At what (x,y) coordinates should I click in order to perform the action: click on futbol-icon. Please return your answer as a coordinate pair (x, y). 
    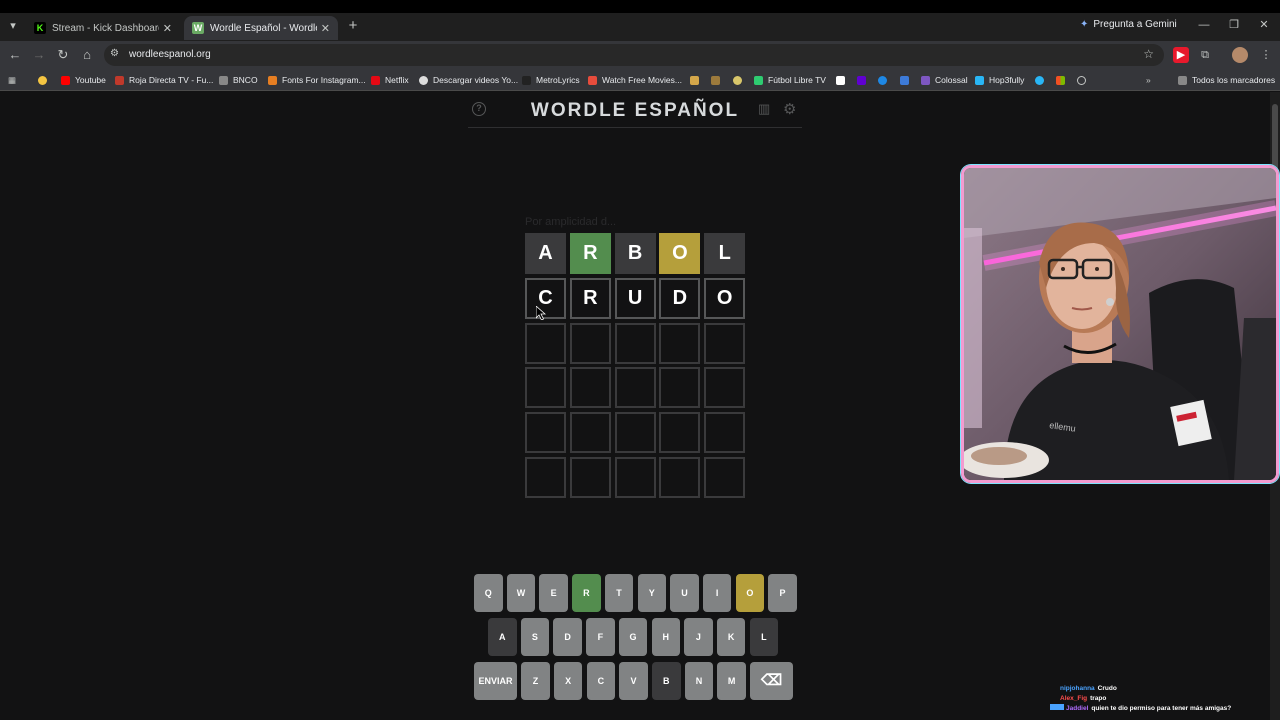
    Looking at the image, I should click on (758, 80).